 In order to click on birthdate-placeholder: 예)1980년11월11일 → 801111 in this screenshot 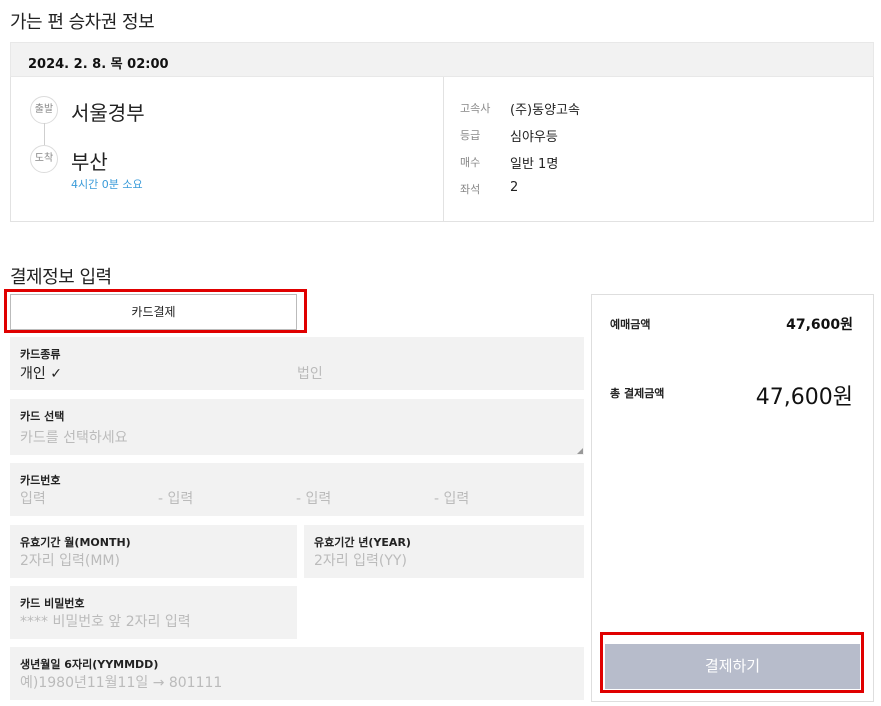, I will do `click(121, 683)`.